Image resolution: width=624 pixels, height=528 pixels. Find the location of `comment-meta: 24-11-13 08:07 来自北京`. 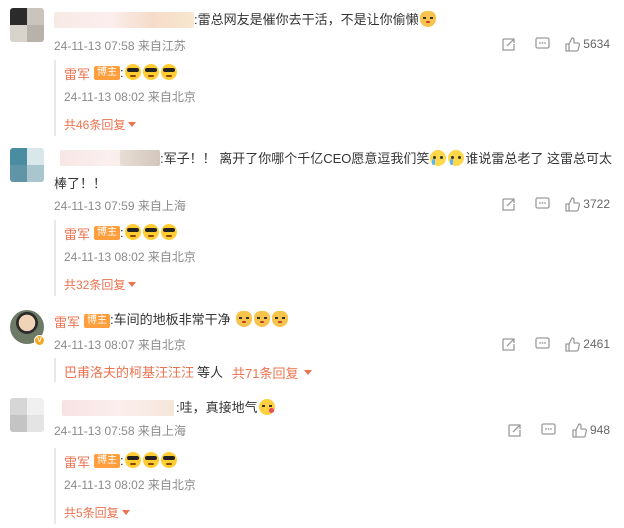

comment-meta: 24-11-13 08:07 来自北京 is located at coordinates (120, 345).